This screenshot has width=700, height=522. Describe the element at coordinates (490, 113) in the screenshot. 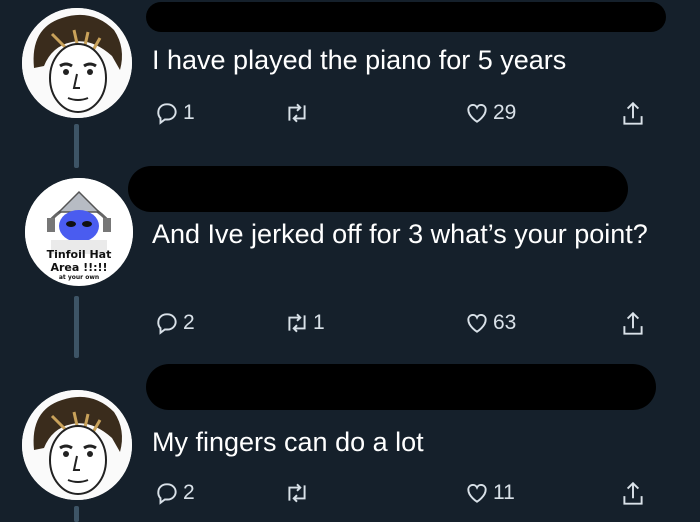

I see `like-button: 29` at that location.